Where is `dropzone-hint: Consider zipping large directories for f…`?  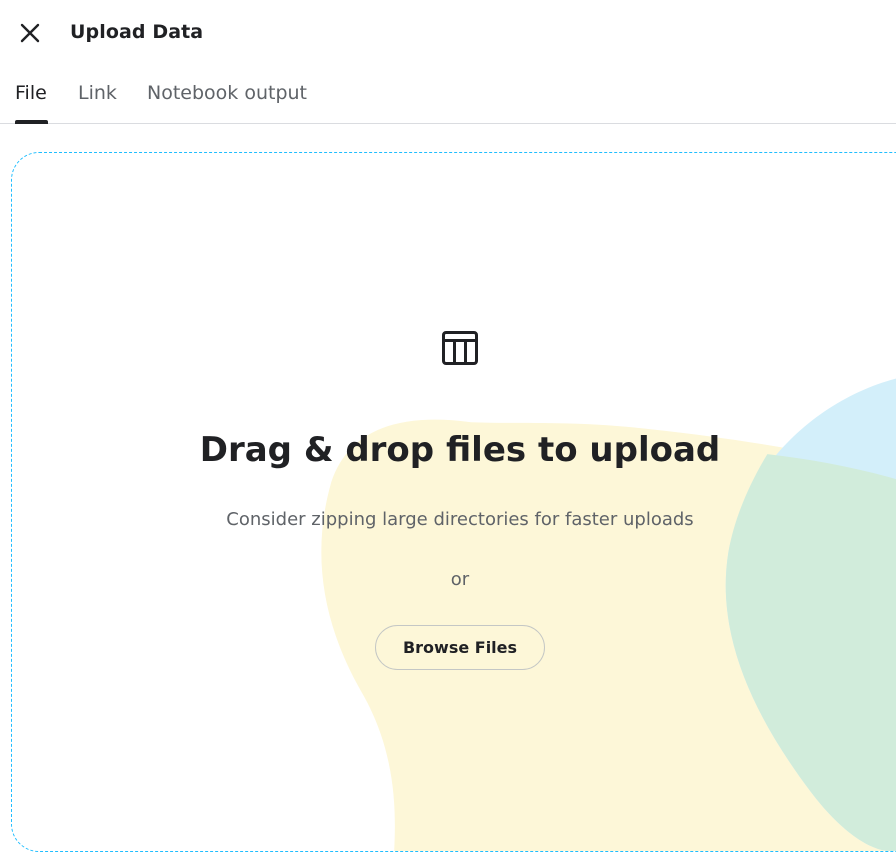 dropzone-hint: Consider zipping large directories for f… is located at coordinates (460, 519).